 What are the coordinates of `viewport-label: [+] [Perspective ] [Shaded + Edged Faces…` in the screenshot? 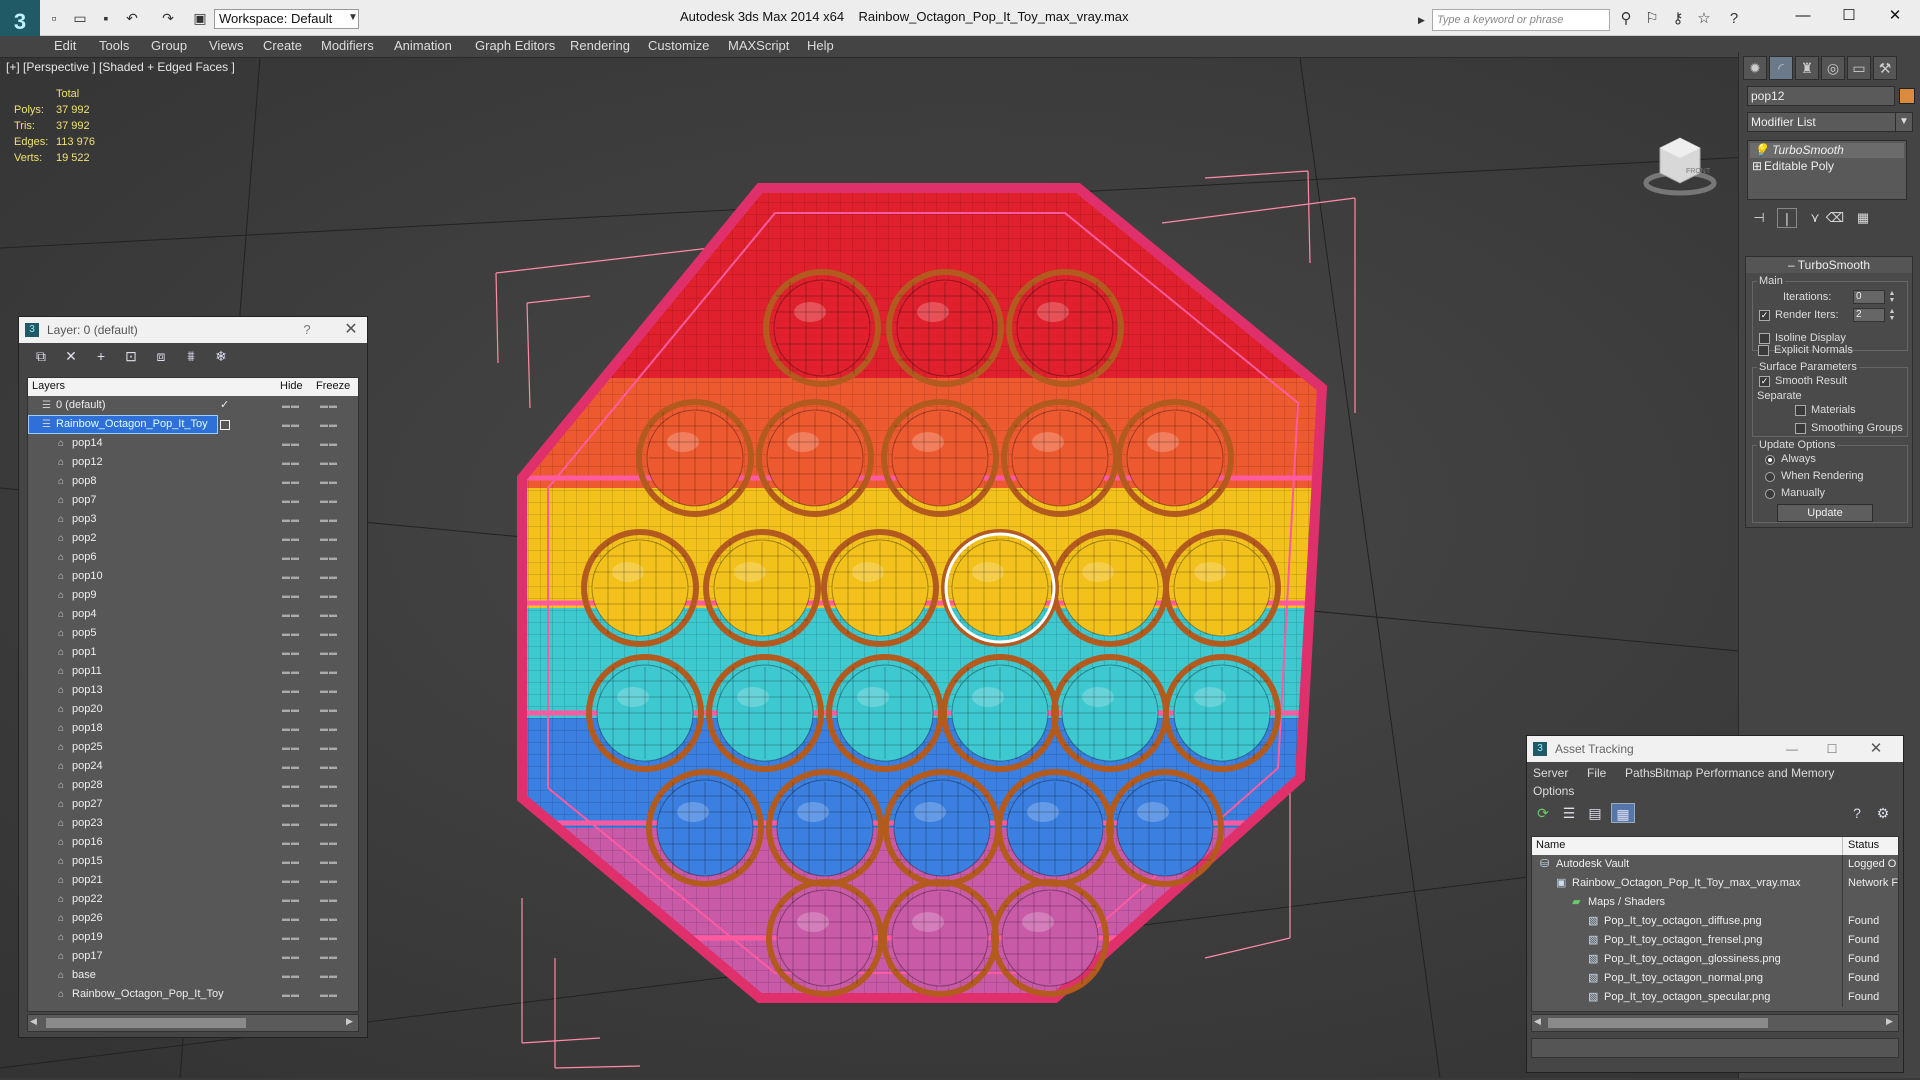 It's located at (120, 67).